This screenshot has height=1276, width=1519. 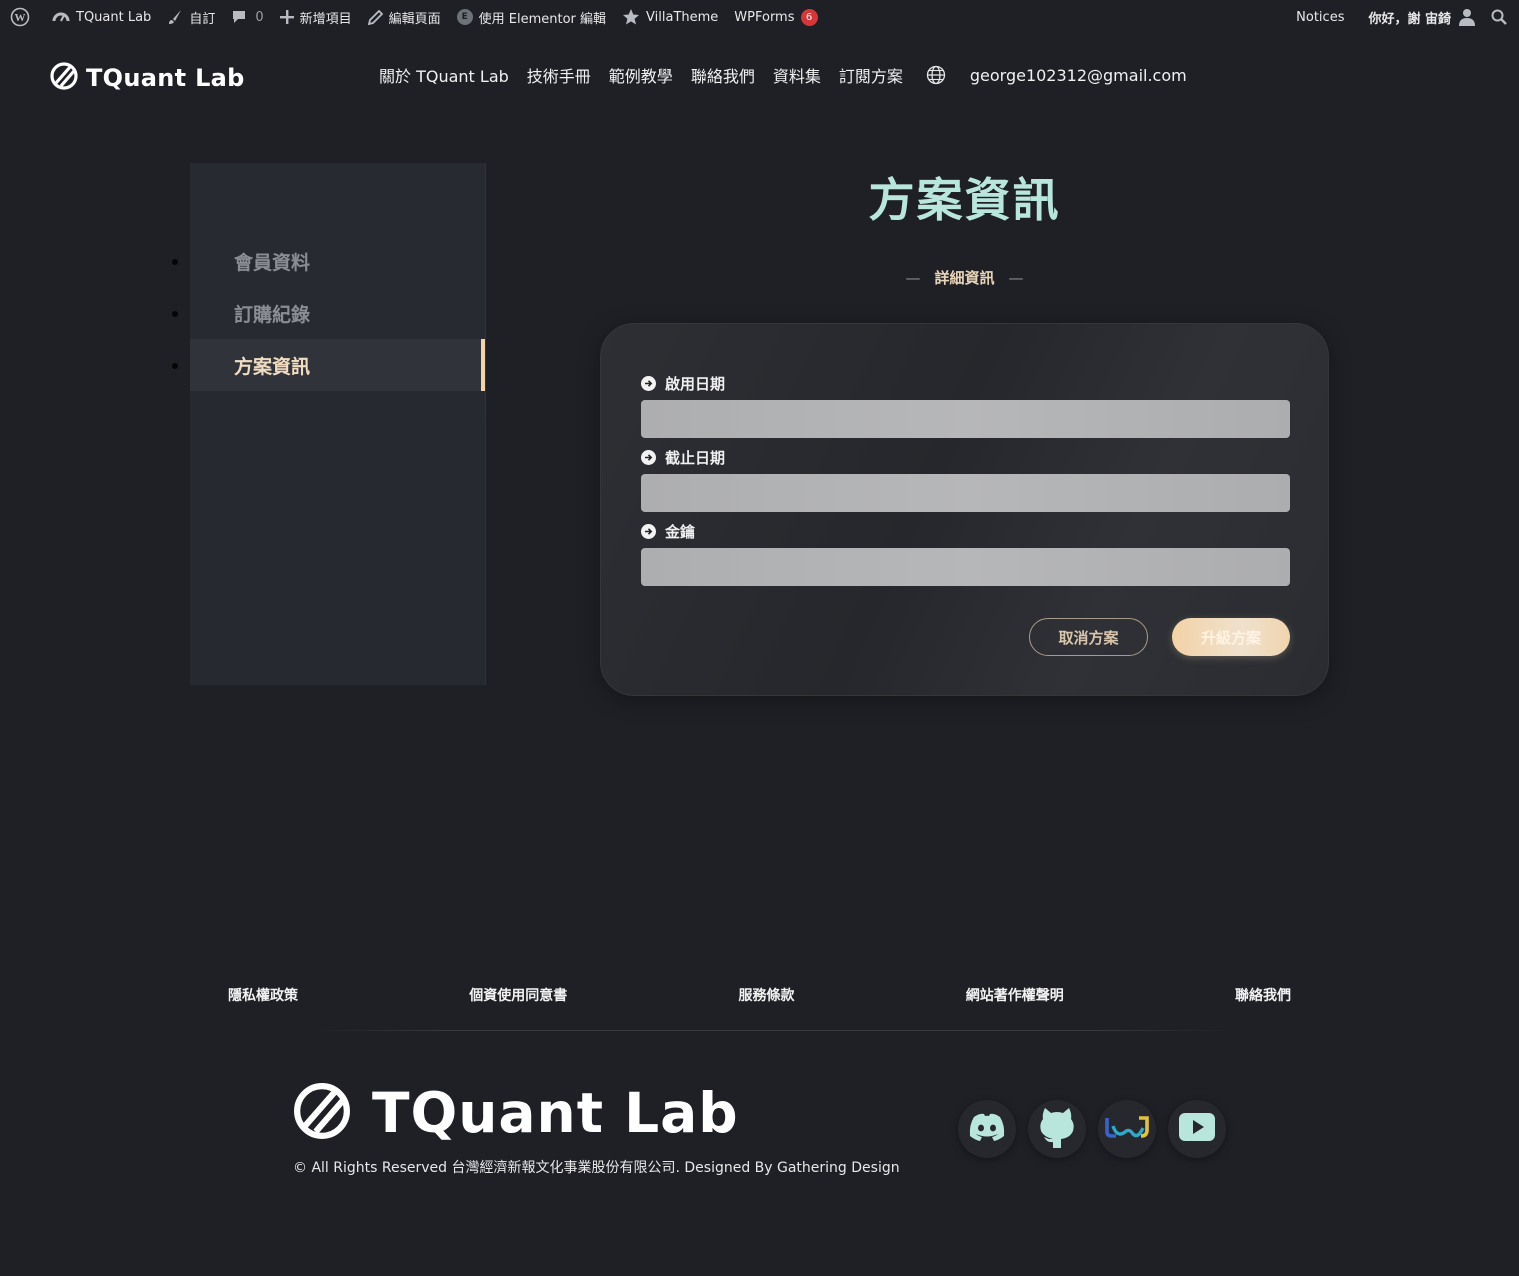 I want to click on elementor-edit-link: E 使用 Elementor 編輯, so click(x=531, y=17).